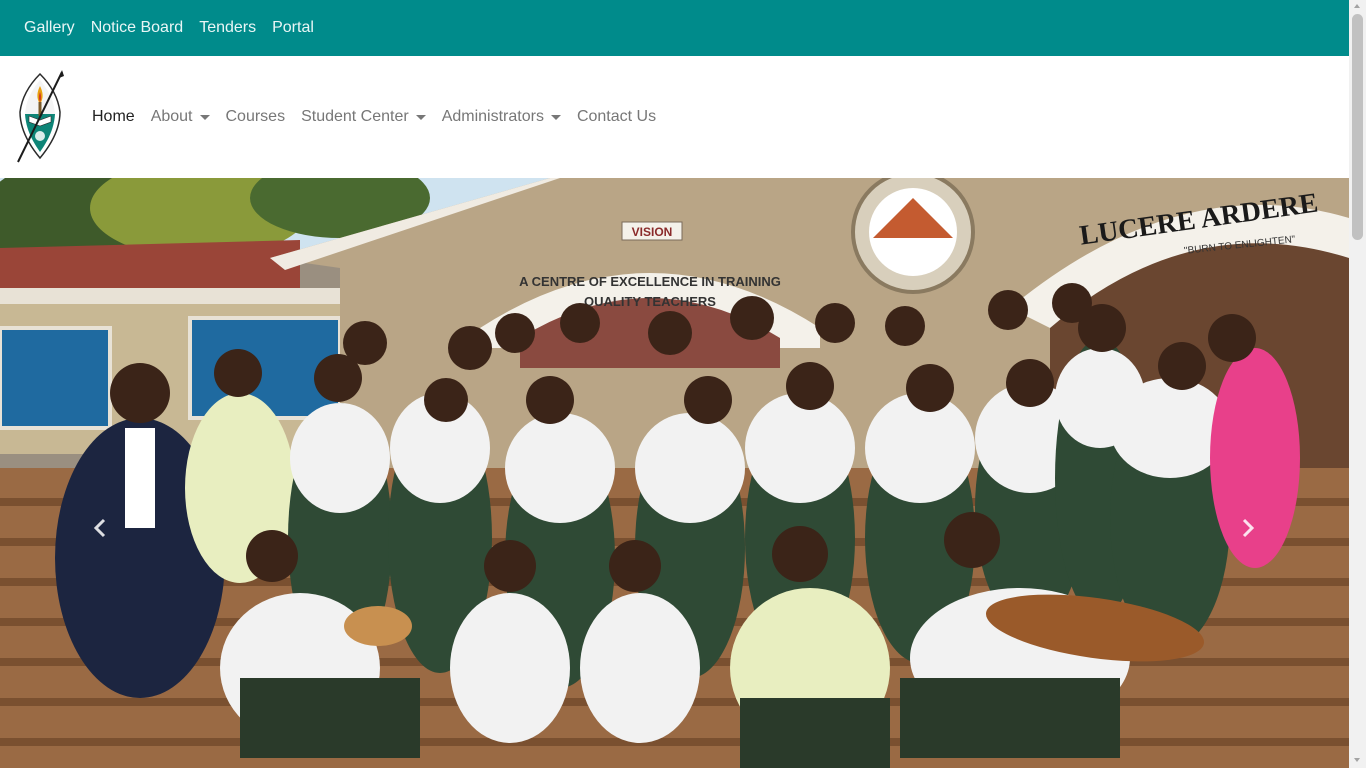  Describe the element at coordinates (652, 232) in the screenshot. I see `vision-sign: VISION` at that location.